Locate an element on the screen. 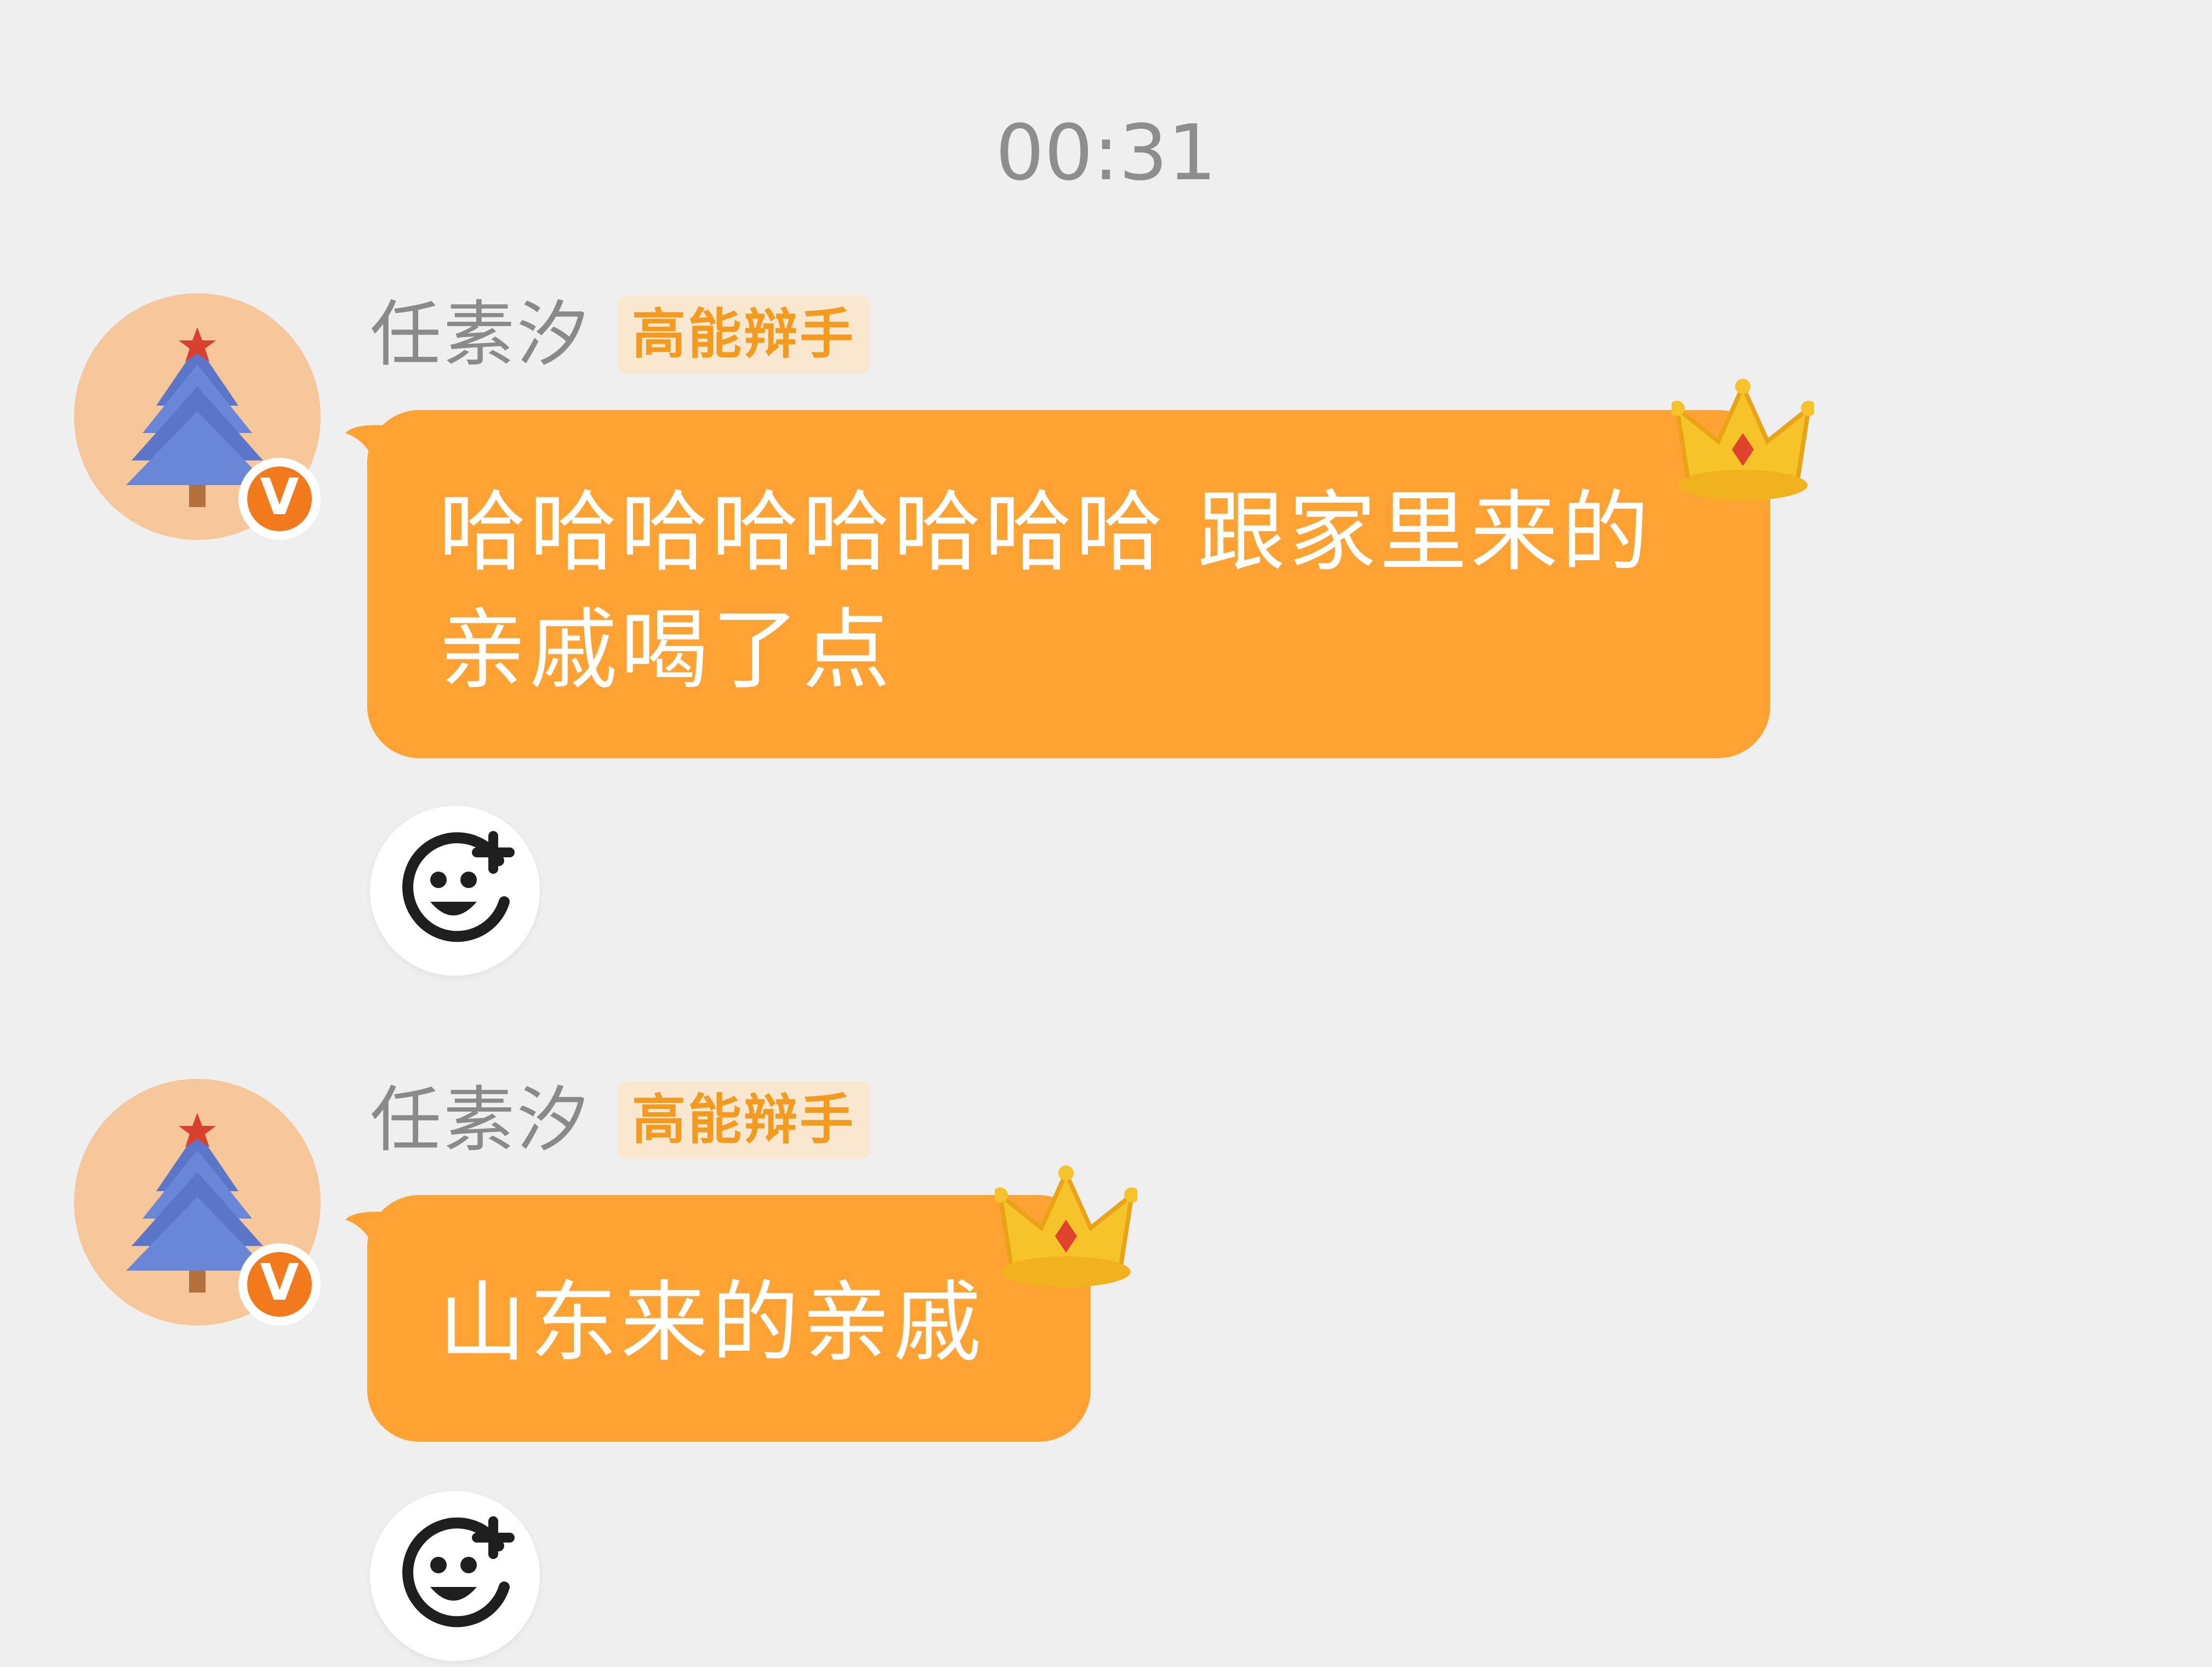  message-text: 哈哈哈哈哈哈哈哈 跟家里来的亲戚喝了点 is located at coordinates (1045, 591).